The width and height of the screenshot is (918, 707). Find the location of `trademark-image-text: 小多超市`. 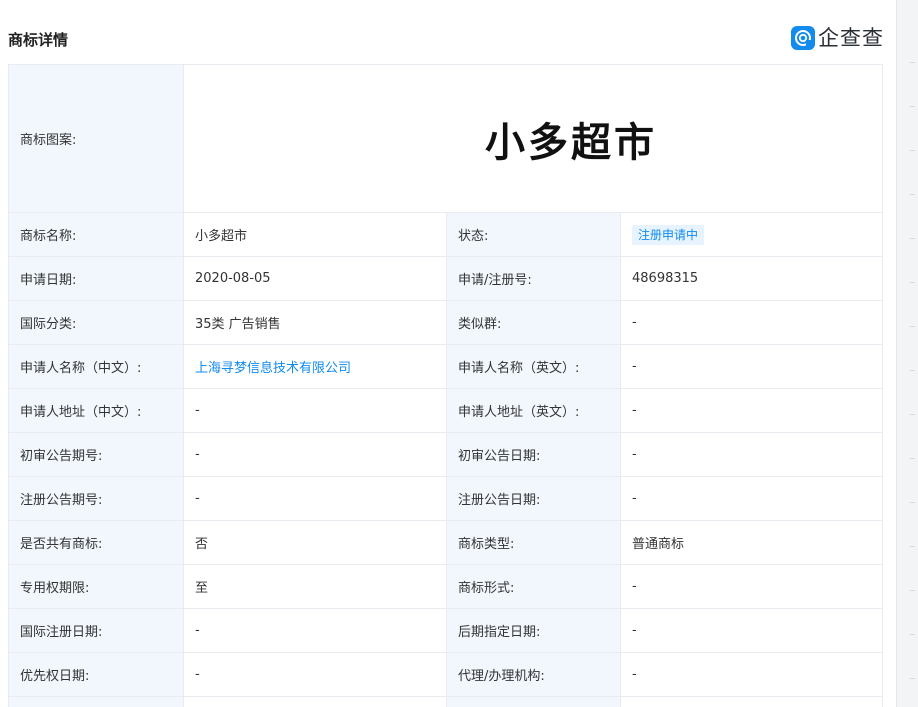

trademark-image-text: 小多超市 is located at coordinates (571, 142).